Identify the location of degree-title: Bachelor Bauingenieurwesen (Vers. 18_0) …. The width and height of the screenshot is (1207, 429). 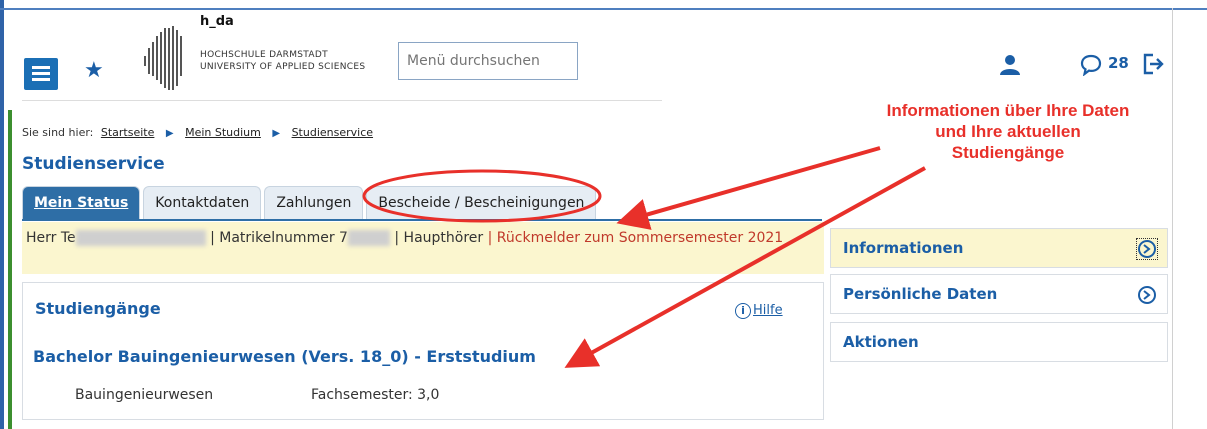
(284, 356).